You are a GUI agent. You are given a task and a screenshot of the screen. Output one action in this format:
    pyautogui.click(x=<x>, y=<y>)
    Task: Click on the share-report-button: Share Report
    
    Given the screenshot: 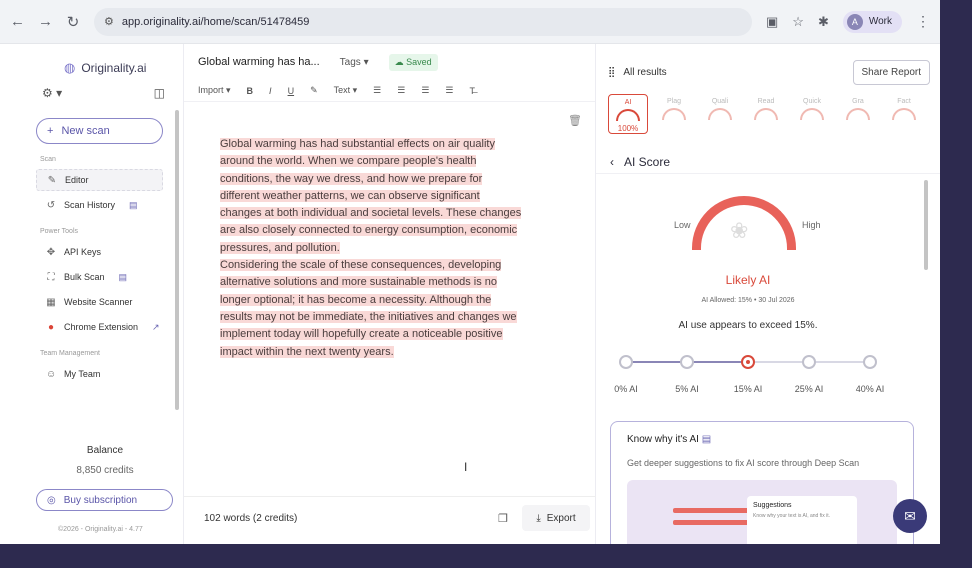 What is the action you would take?
    pyautogui.click(x=891, y=72)
    